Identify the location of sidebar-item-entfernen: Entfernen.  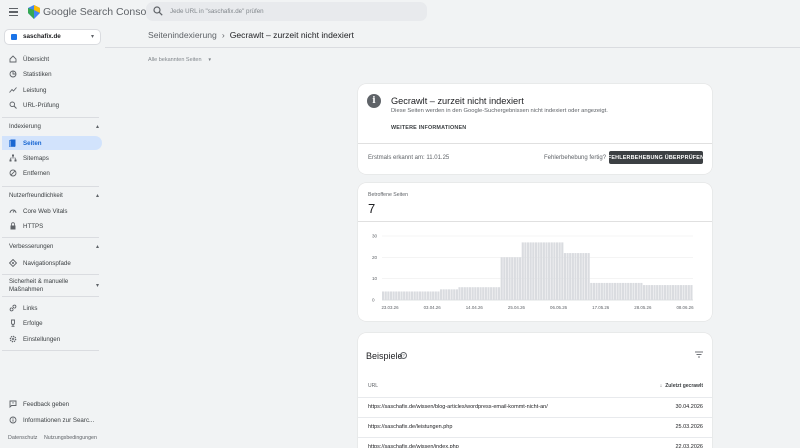
(52, 173).